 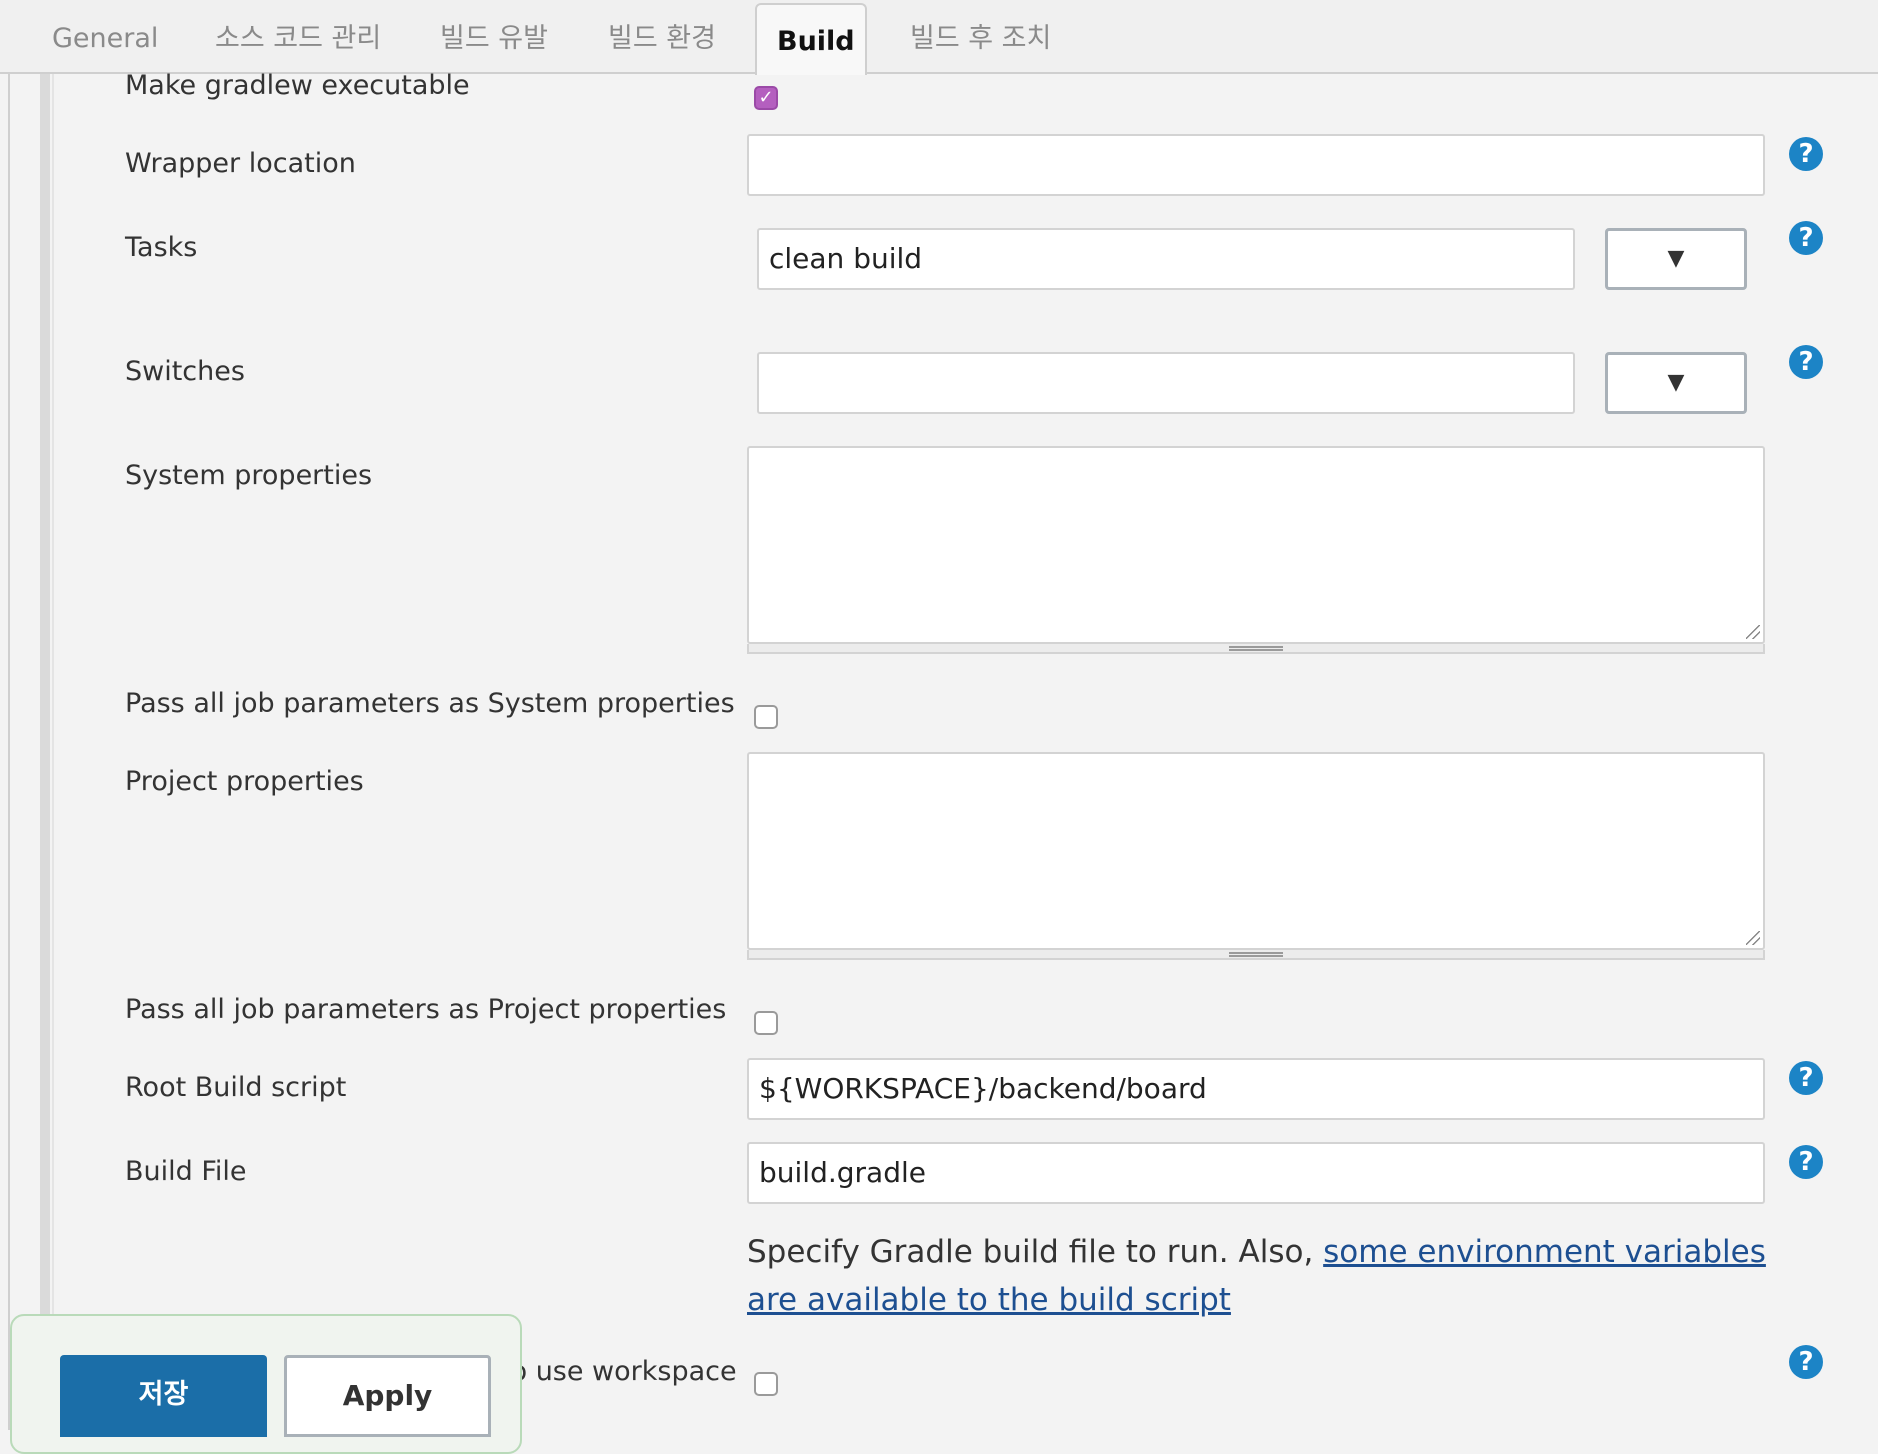 What do you see at coordinates (1256, 545) in the screenshot?
I see `system-properties-textarea` at bounding box center [1256, 545].